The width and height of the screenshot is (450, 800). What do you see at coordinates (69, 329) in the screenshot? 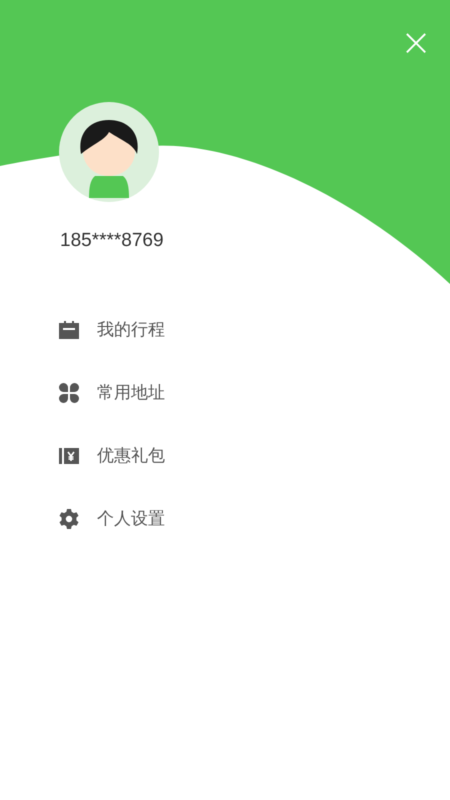
I see `calendar-icon` at bounding box center [69, 329].